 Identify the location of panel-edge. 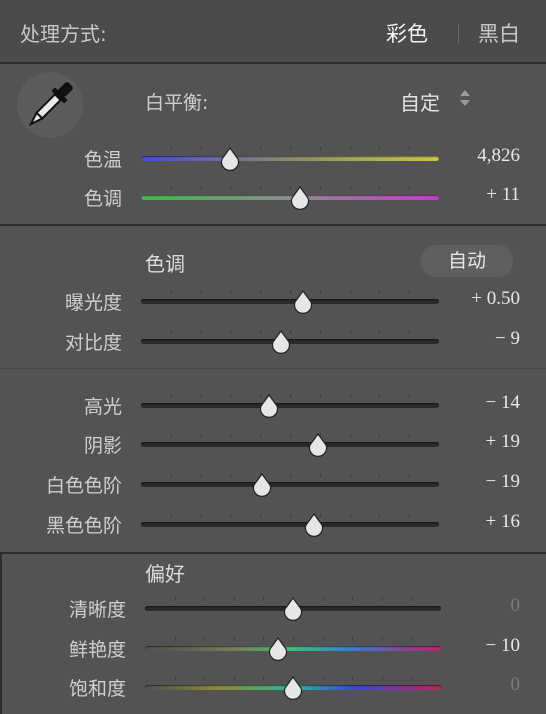
(1, 634).